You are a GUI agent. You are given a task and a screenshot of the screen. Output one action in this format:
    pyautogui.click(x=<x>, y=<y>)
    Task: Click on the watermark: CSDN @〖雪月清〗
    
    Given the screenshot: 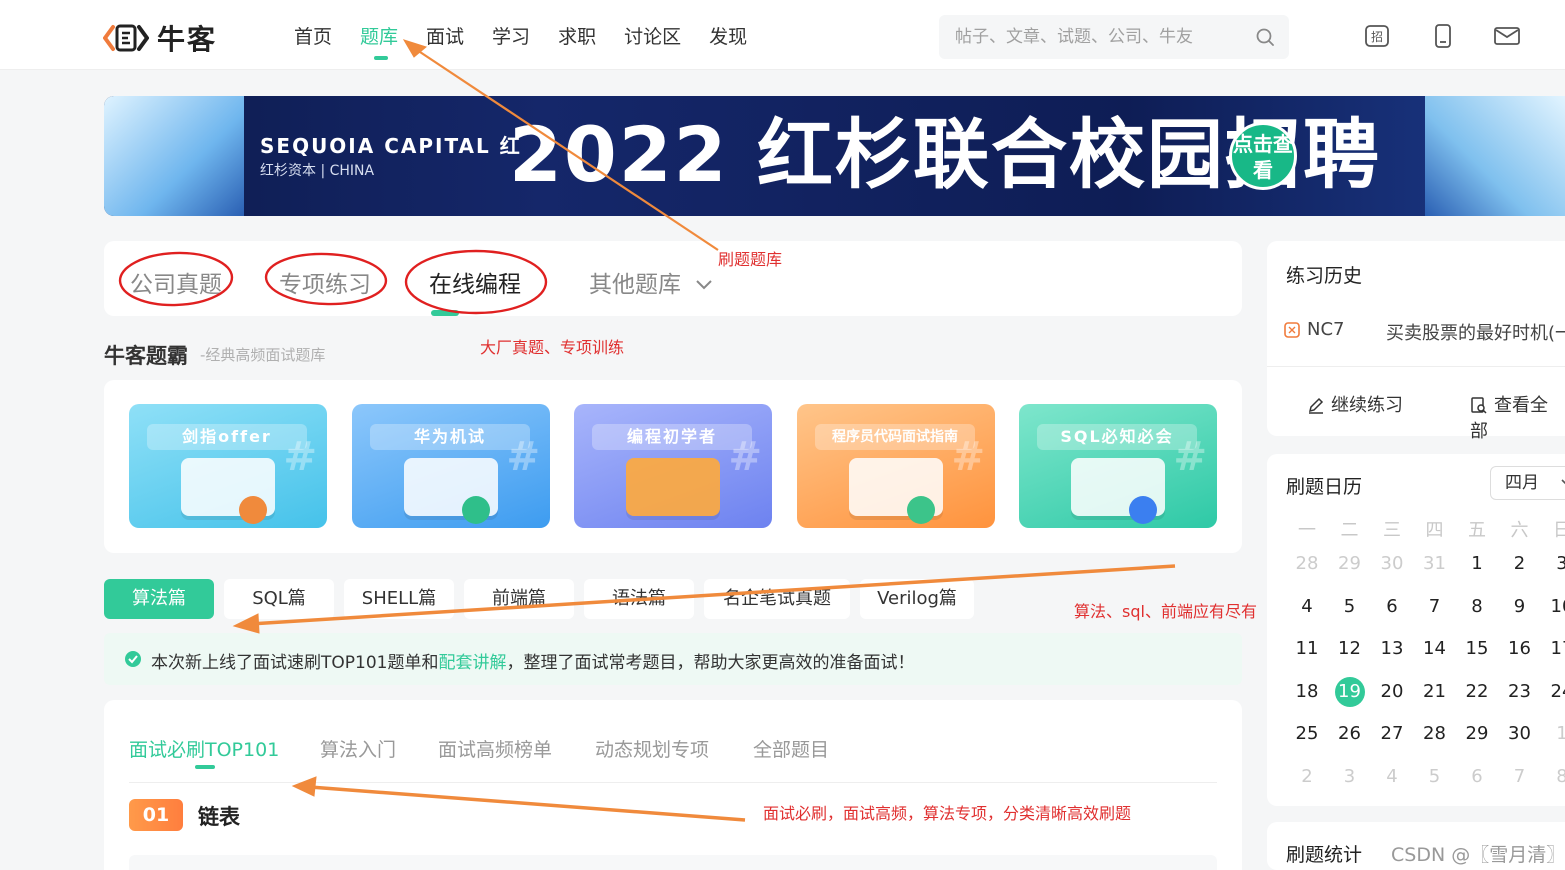 What is the action you would take?
    pyautogui.click(x=1478, y=855)
    